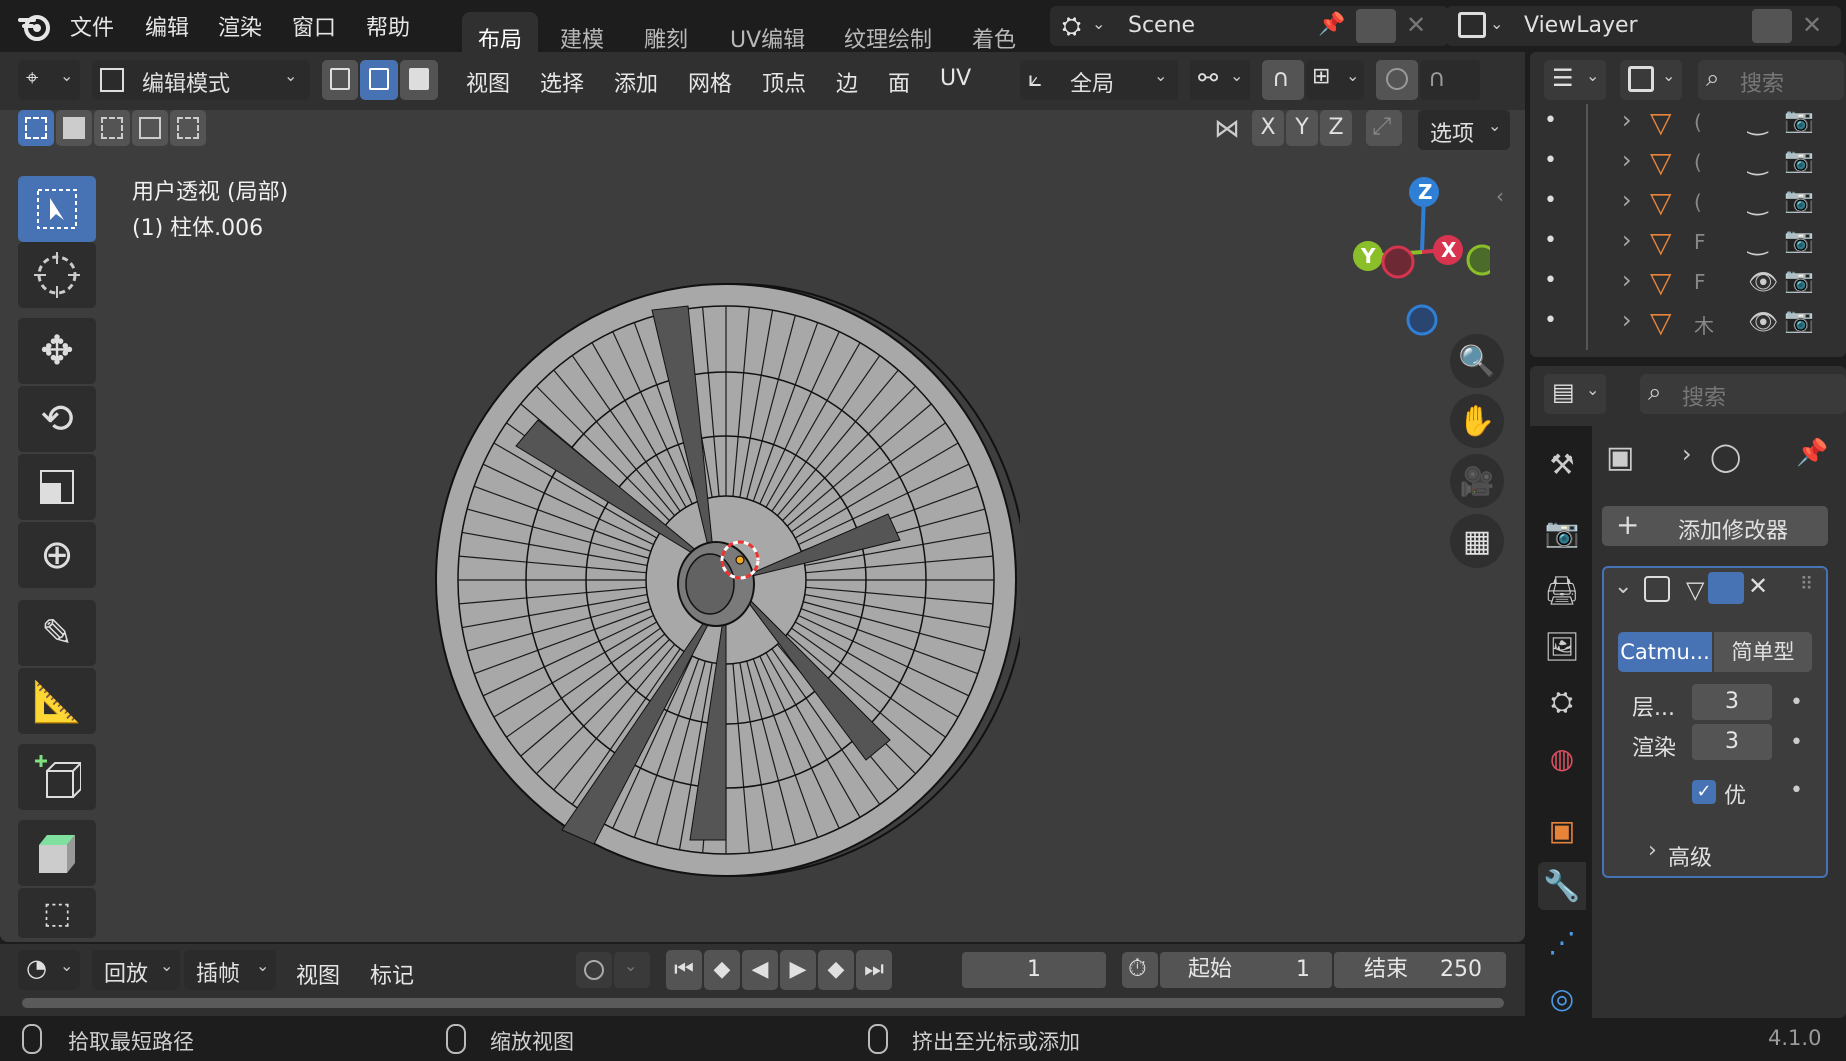 The width and height of the screenshot is (1846, 1061). What do you see at coordinates (1336, 128) in the screenshot?
I see `mirror-z-toggle: Z` at bounding box center [1336, 128].